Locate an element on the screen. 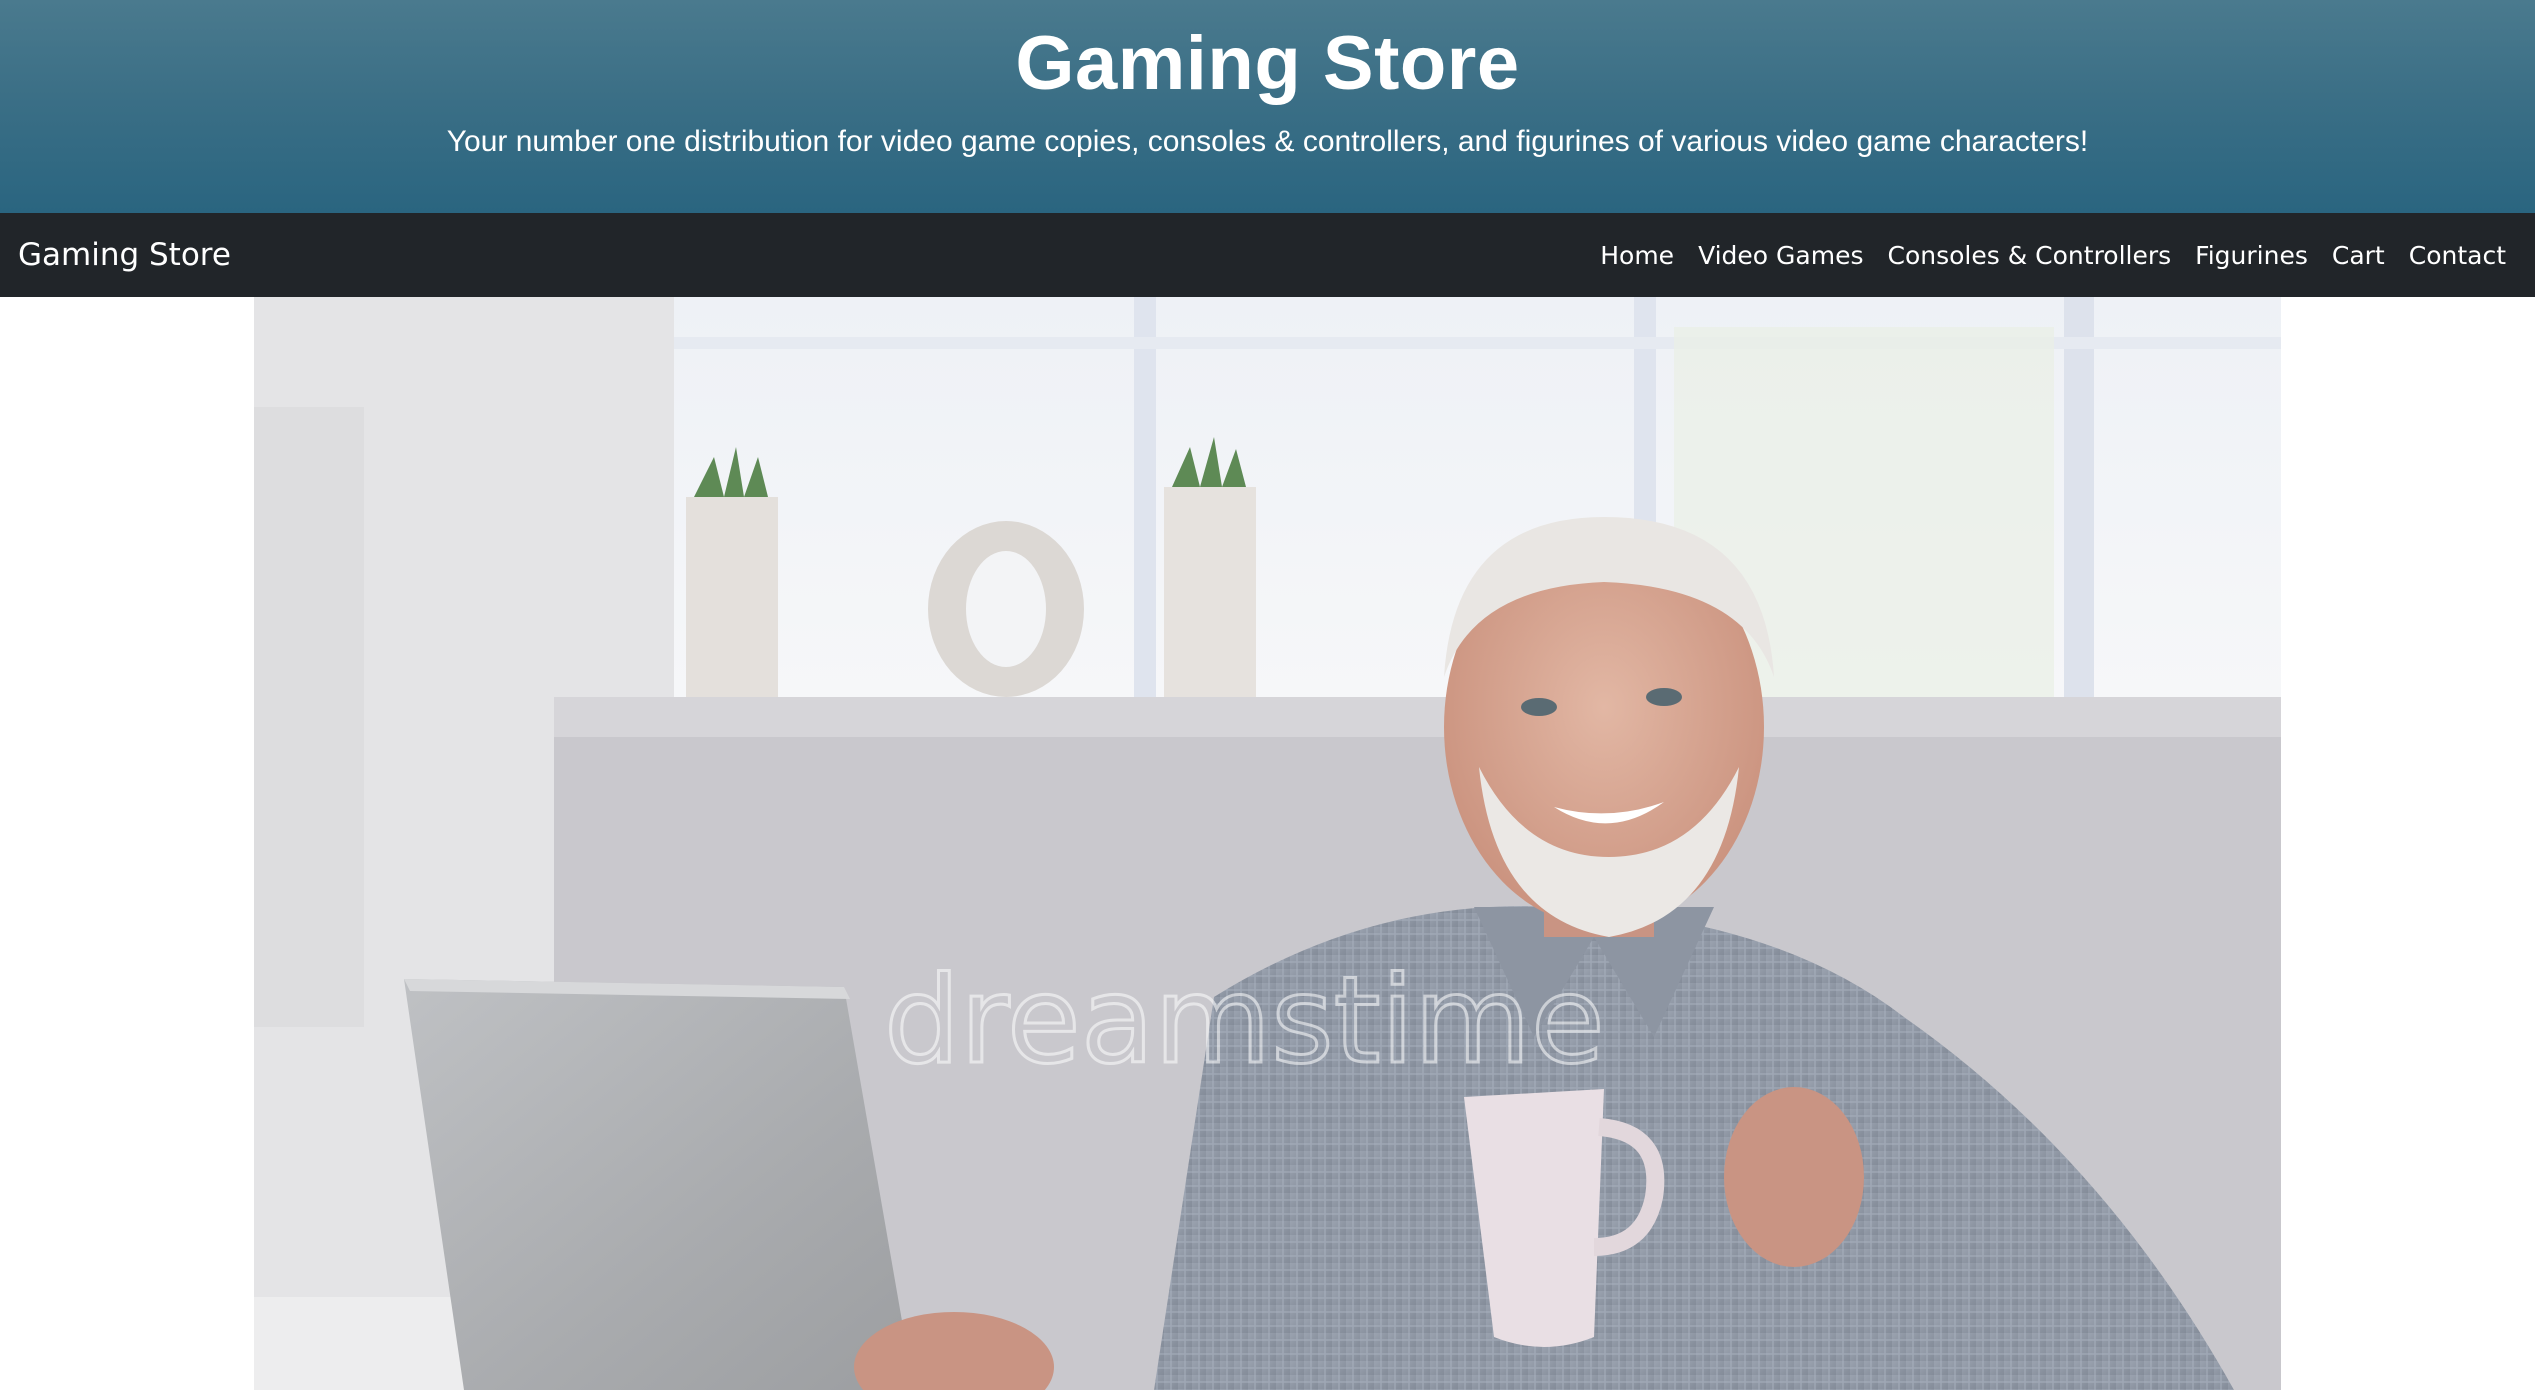 The width and height of the screenshot is (2535, 1390). page-title: Gaming Store is located at coordinates (1267, 63).